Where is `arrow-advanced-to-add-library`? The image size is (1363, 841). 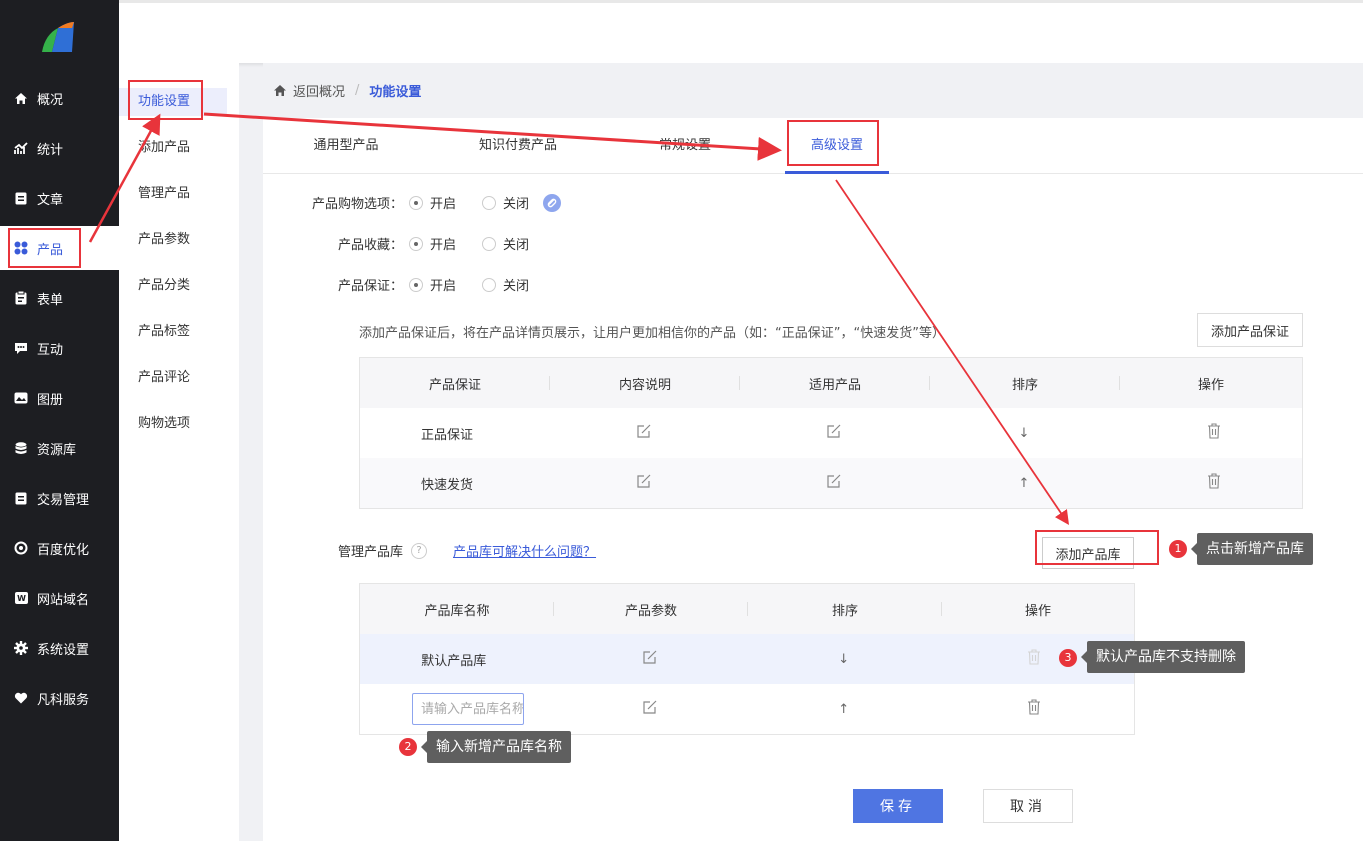 arrow-advanced-to-add-library is located at coordinates (952, 352).